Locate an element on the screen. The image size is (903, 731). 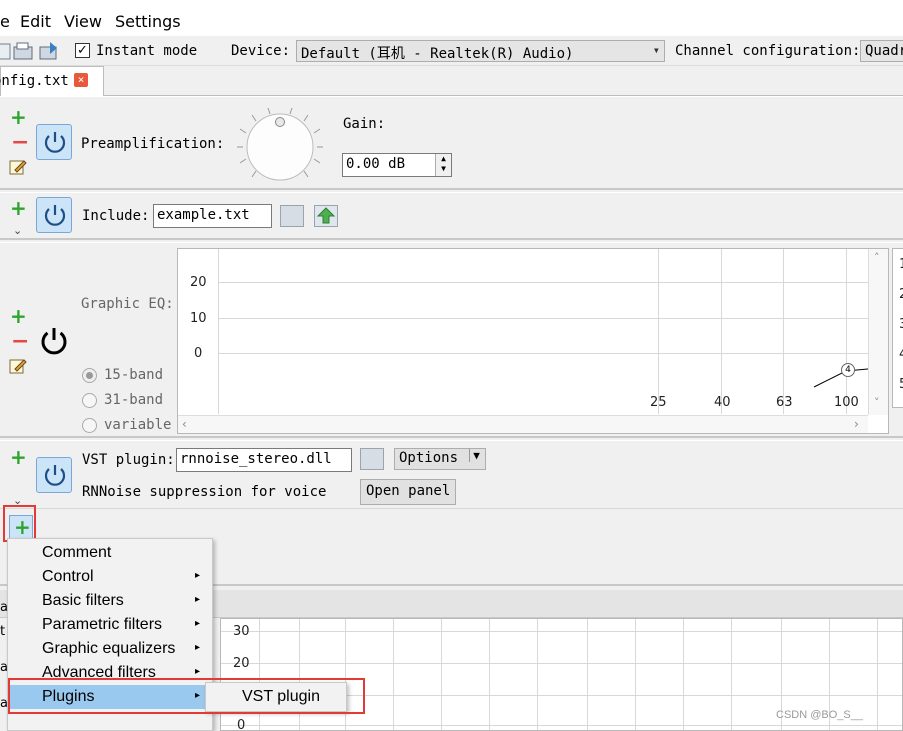
open-panel-button: Open panel is located at coordinates (408, 492).